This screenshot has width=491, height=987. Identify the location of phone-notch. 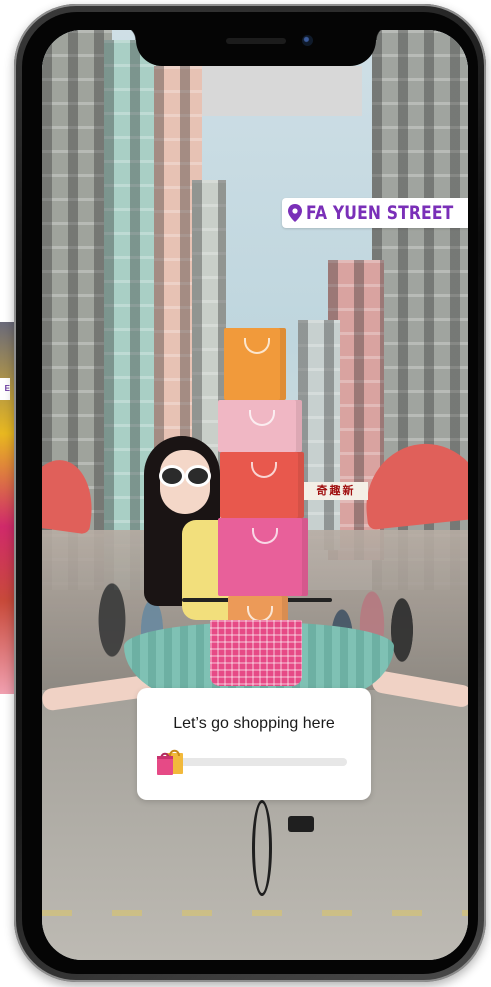
(256, 48).